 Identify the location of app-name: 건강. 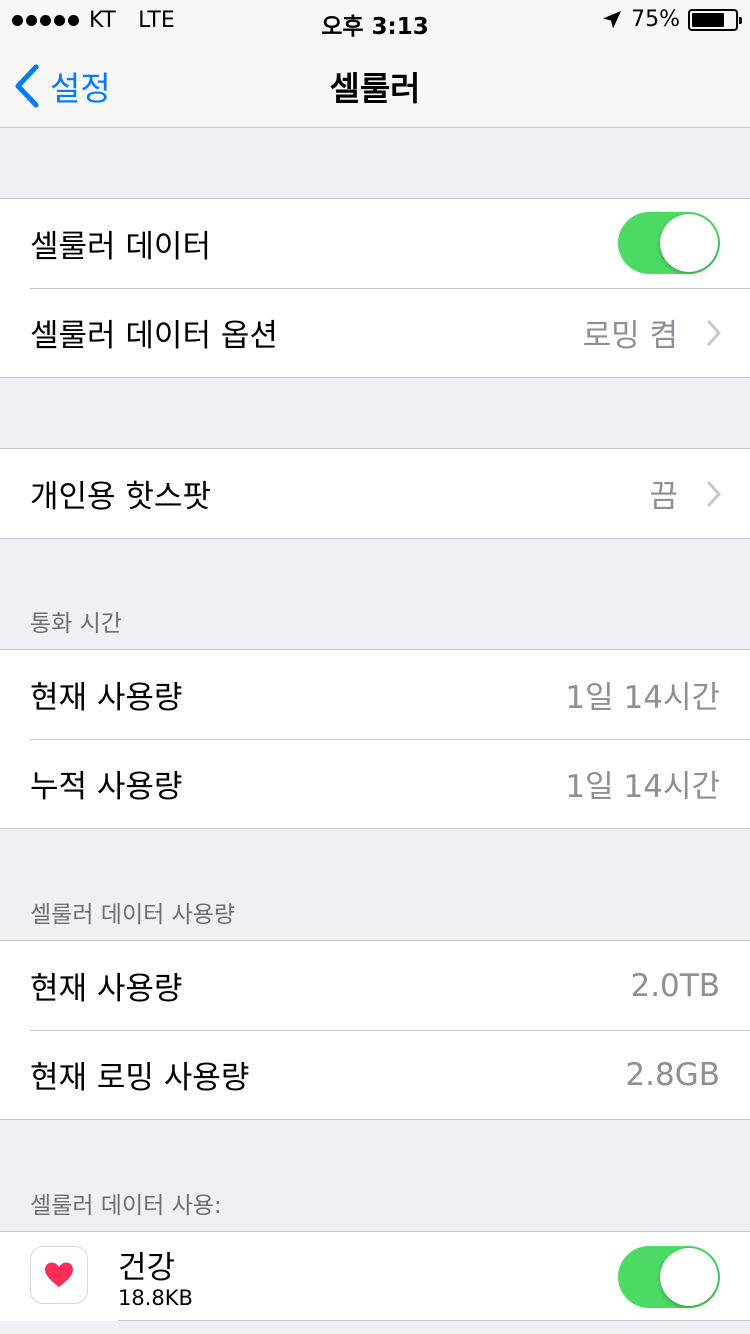
(147, 1268).